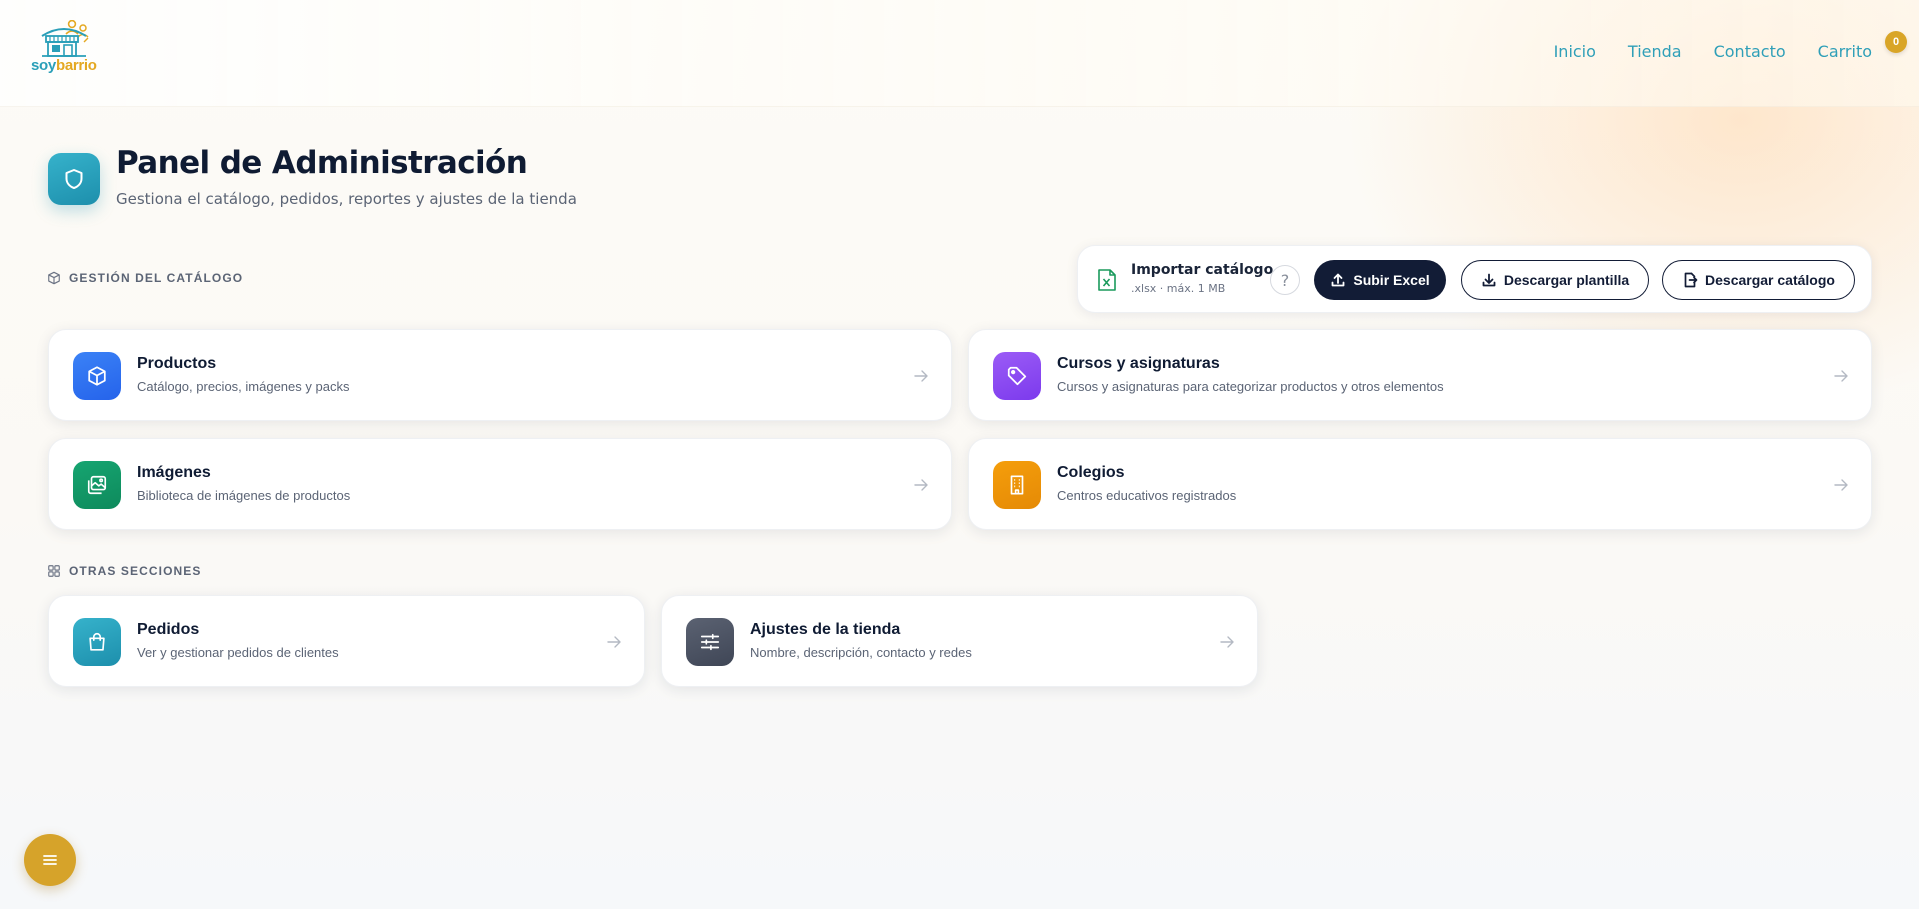 This screenshot has height=909, width=1919. I want to click on upload-excel-label: Subir Excel, so click(1391, 280).